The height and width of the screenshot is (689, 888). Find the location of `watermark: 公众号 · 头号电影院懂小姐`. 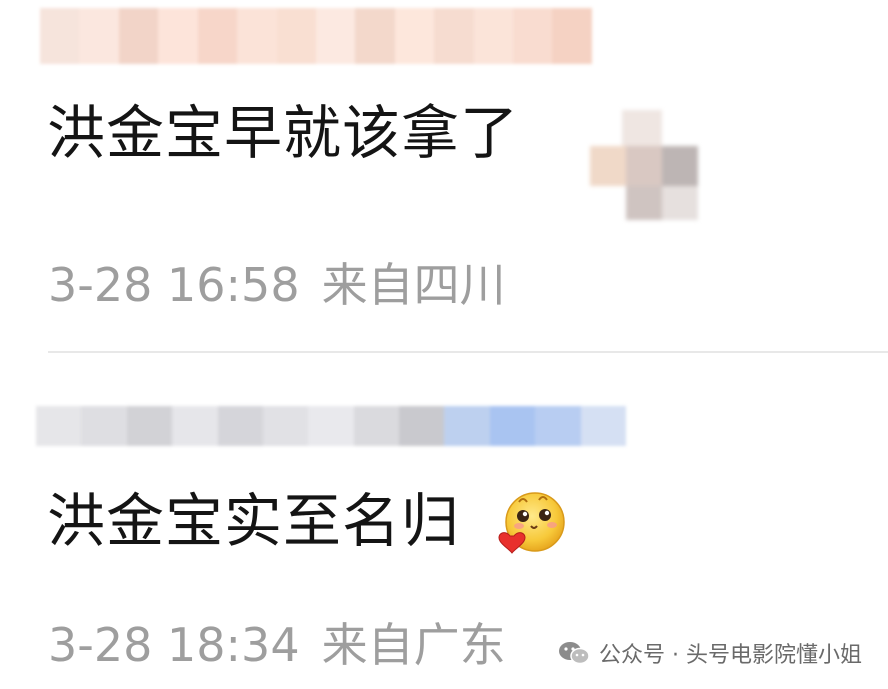

watermark: 公众号 · 头号电影院懂小姐 is located at coordinates (709, 653).